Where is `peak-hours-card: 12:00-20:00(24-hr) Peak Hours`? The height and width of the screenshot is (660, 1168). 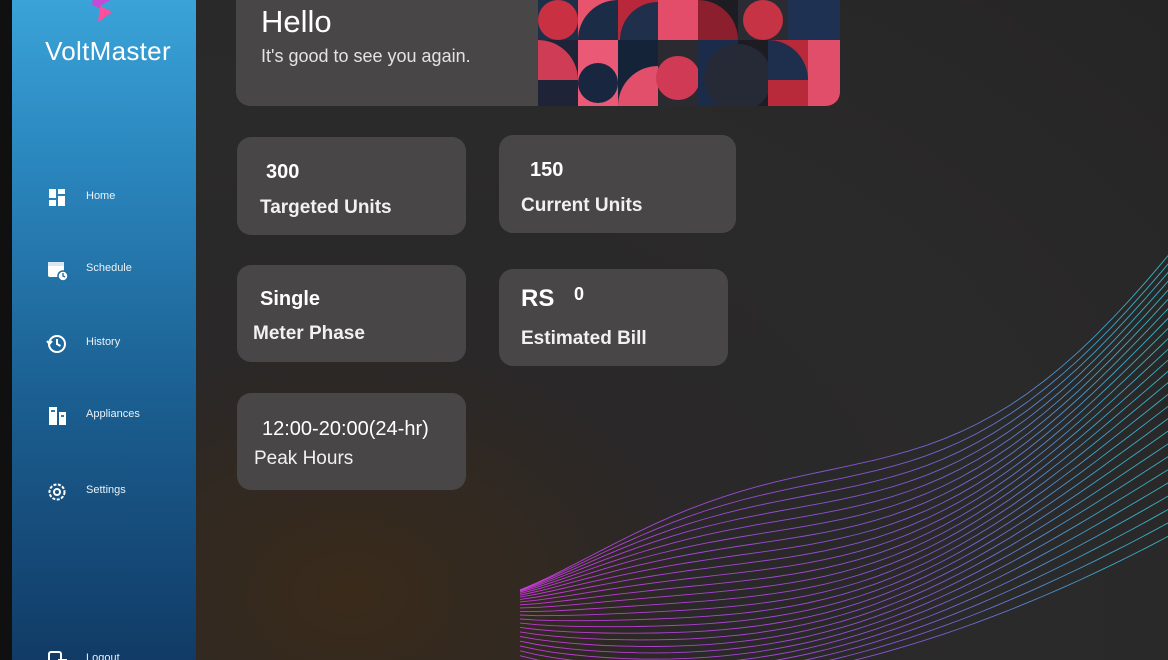 peak-hours-card: 12:00-20:00(24-hr) Peak Hours is located at coordinates (351, 441).